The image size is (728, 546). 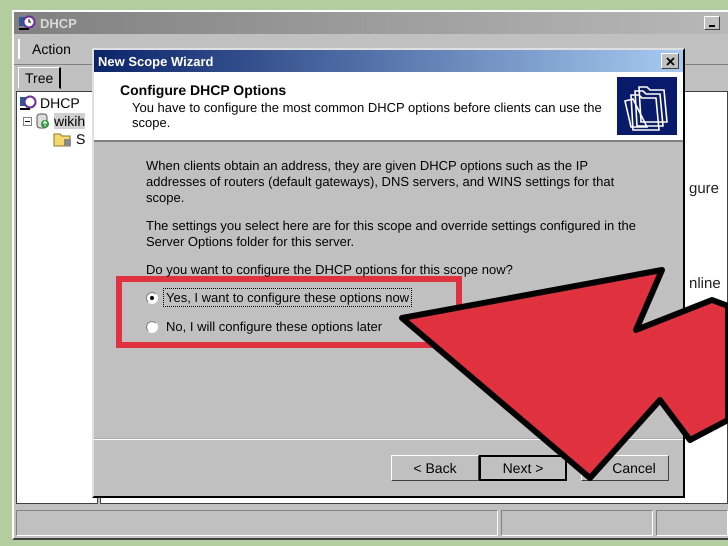 I want to click on wizard-button: < Back, so click(x=435, y=468).